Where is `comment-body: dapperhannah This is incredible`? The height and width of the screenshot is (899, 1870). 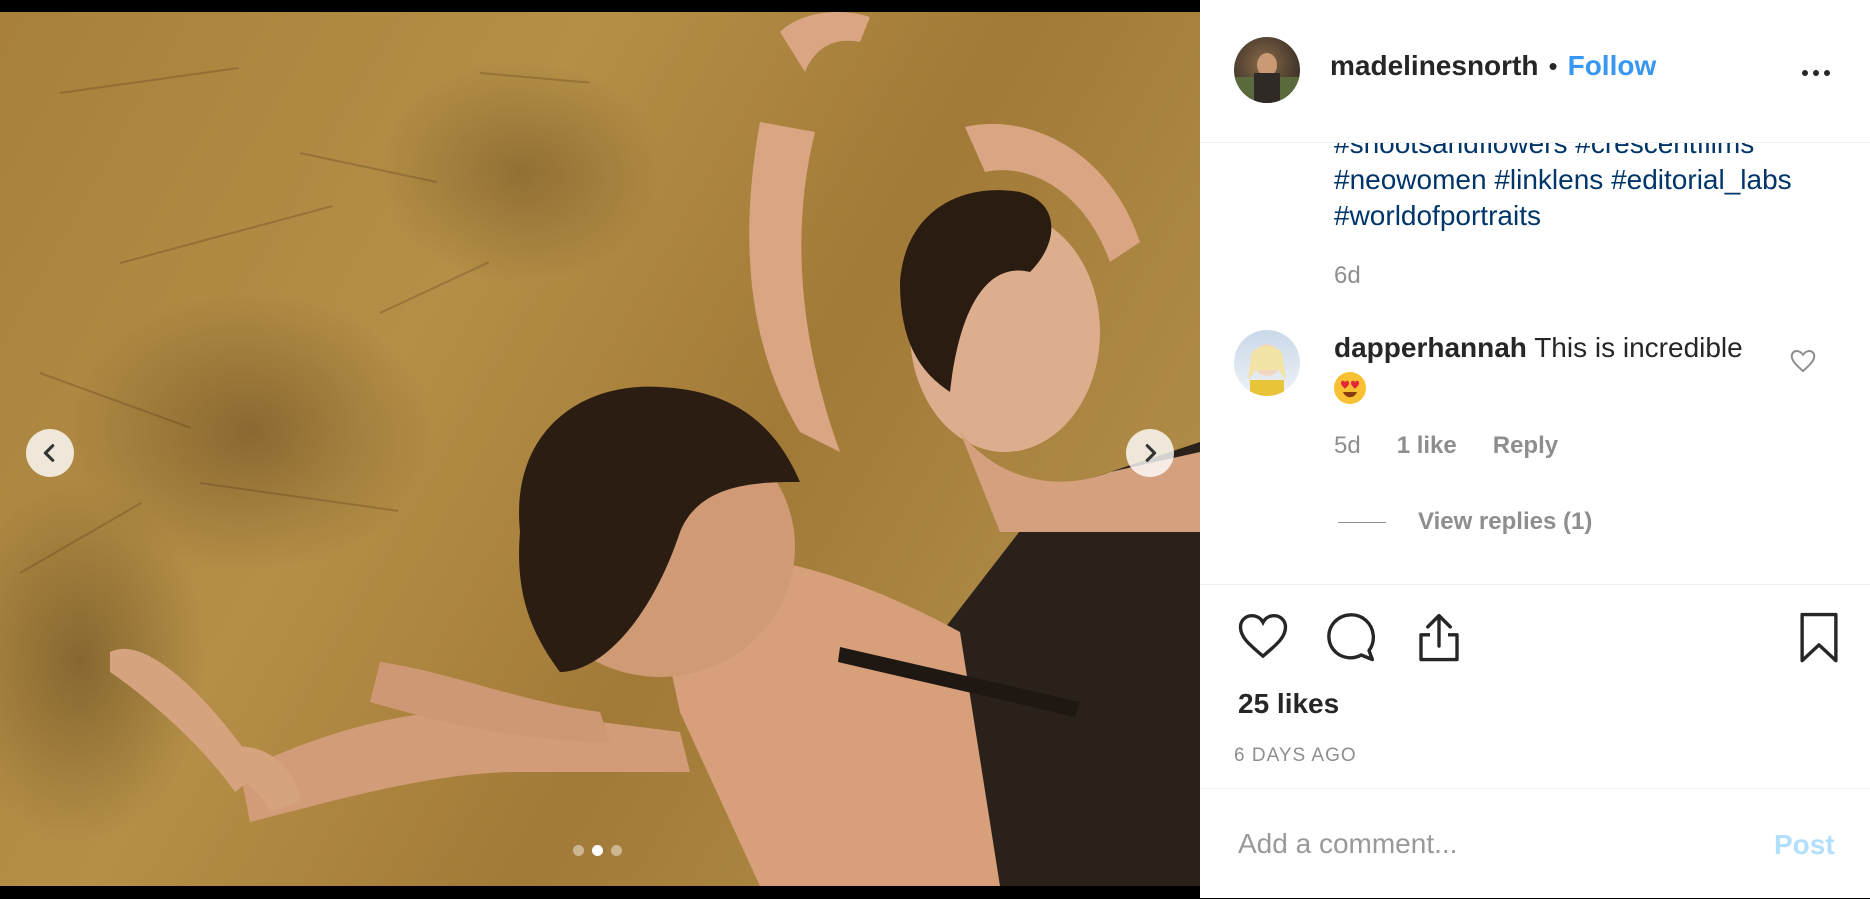 comment-body: dapperhannah This is incredible is located at coordinates (1554, 367).